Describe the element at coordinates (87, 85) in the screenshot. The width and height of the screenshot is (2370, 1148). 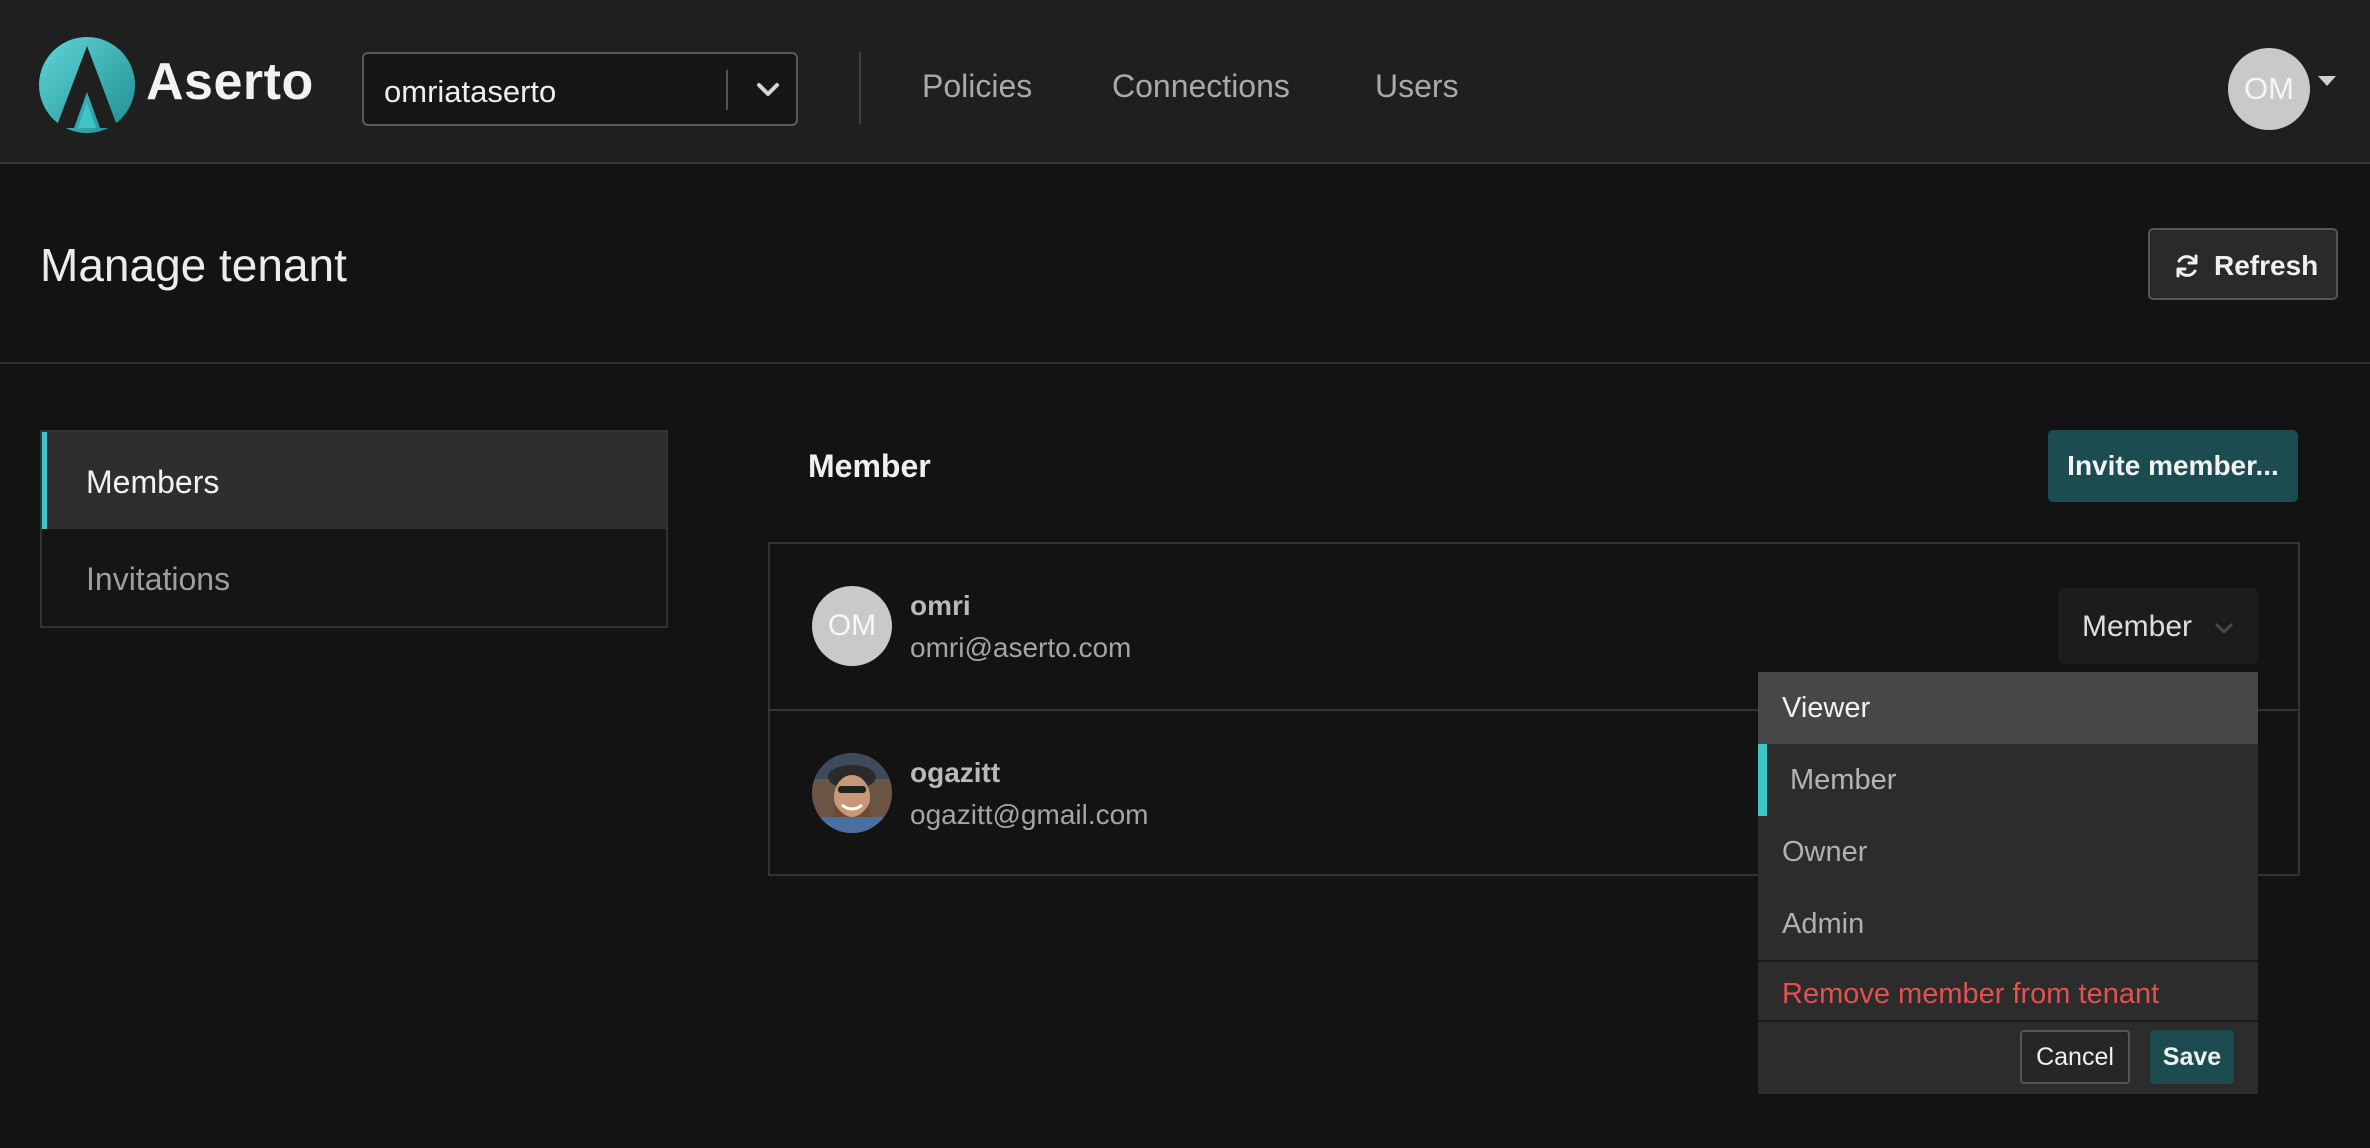
I see `aserto-logo-icon` at that location.